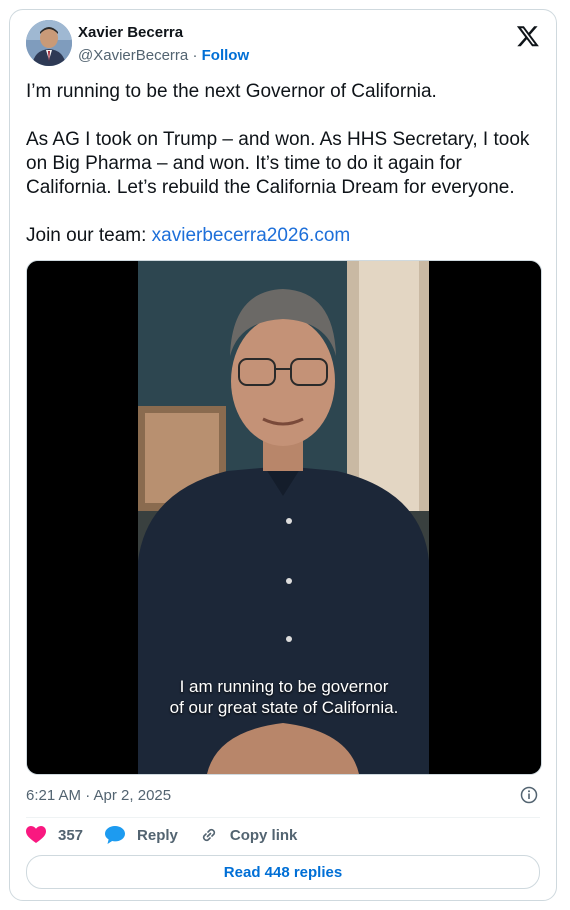  What do you see at coordinates (71, 835) in the screenshot?
I see `like-count: 357` at bounding box center [71, 835].